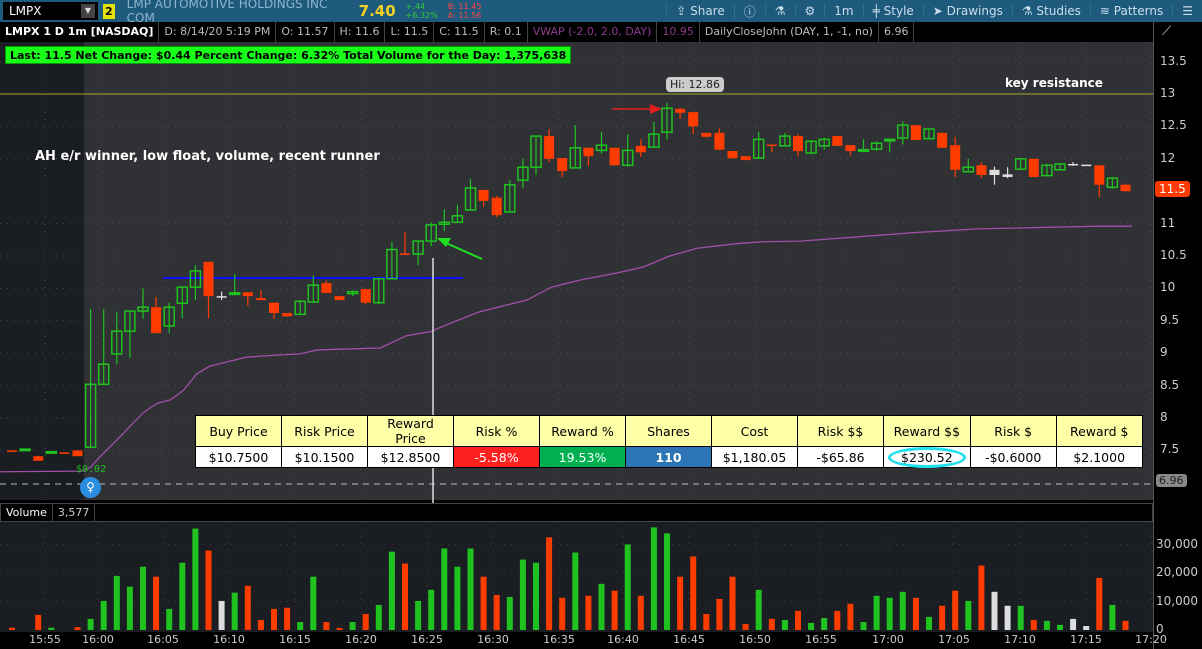  Describe the element at coordinates (324, 431) in the screenshot. I see `table-header: Risk Price` at that location.